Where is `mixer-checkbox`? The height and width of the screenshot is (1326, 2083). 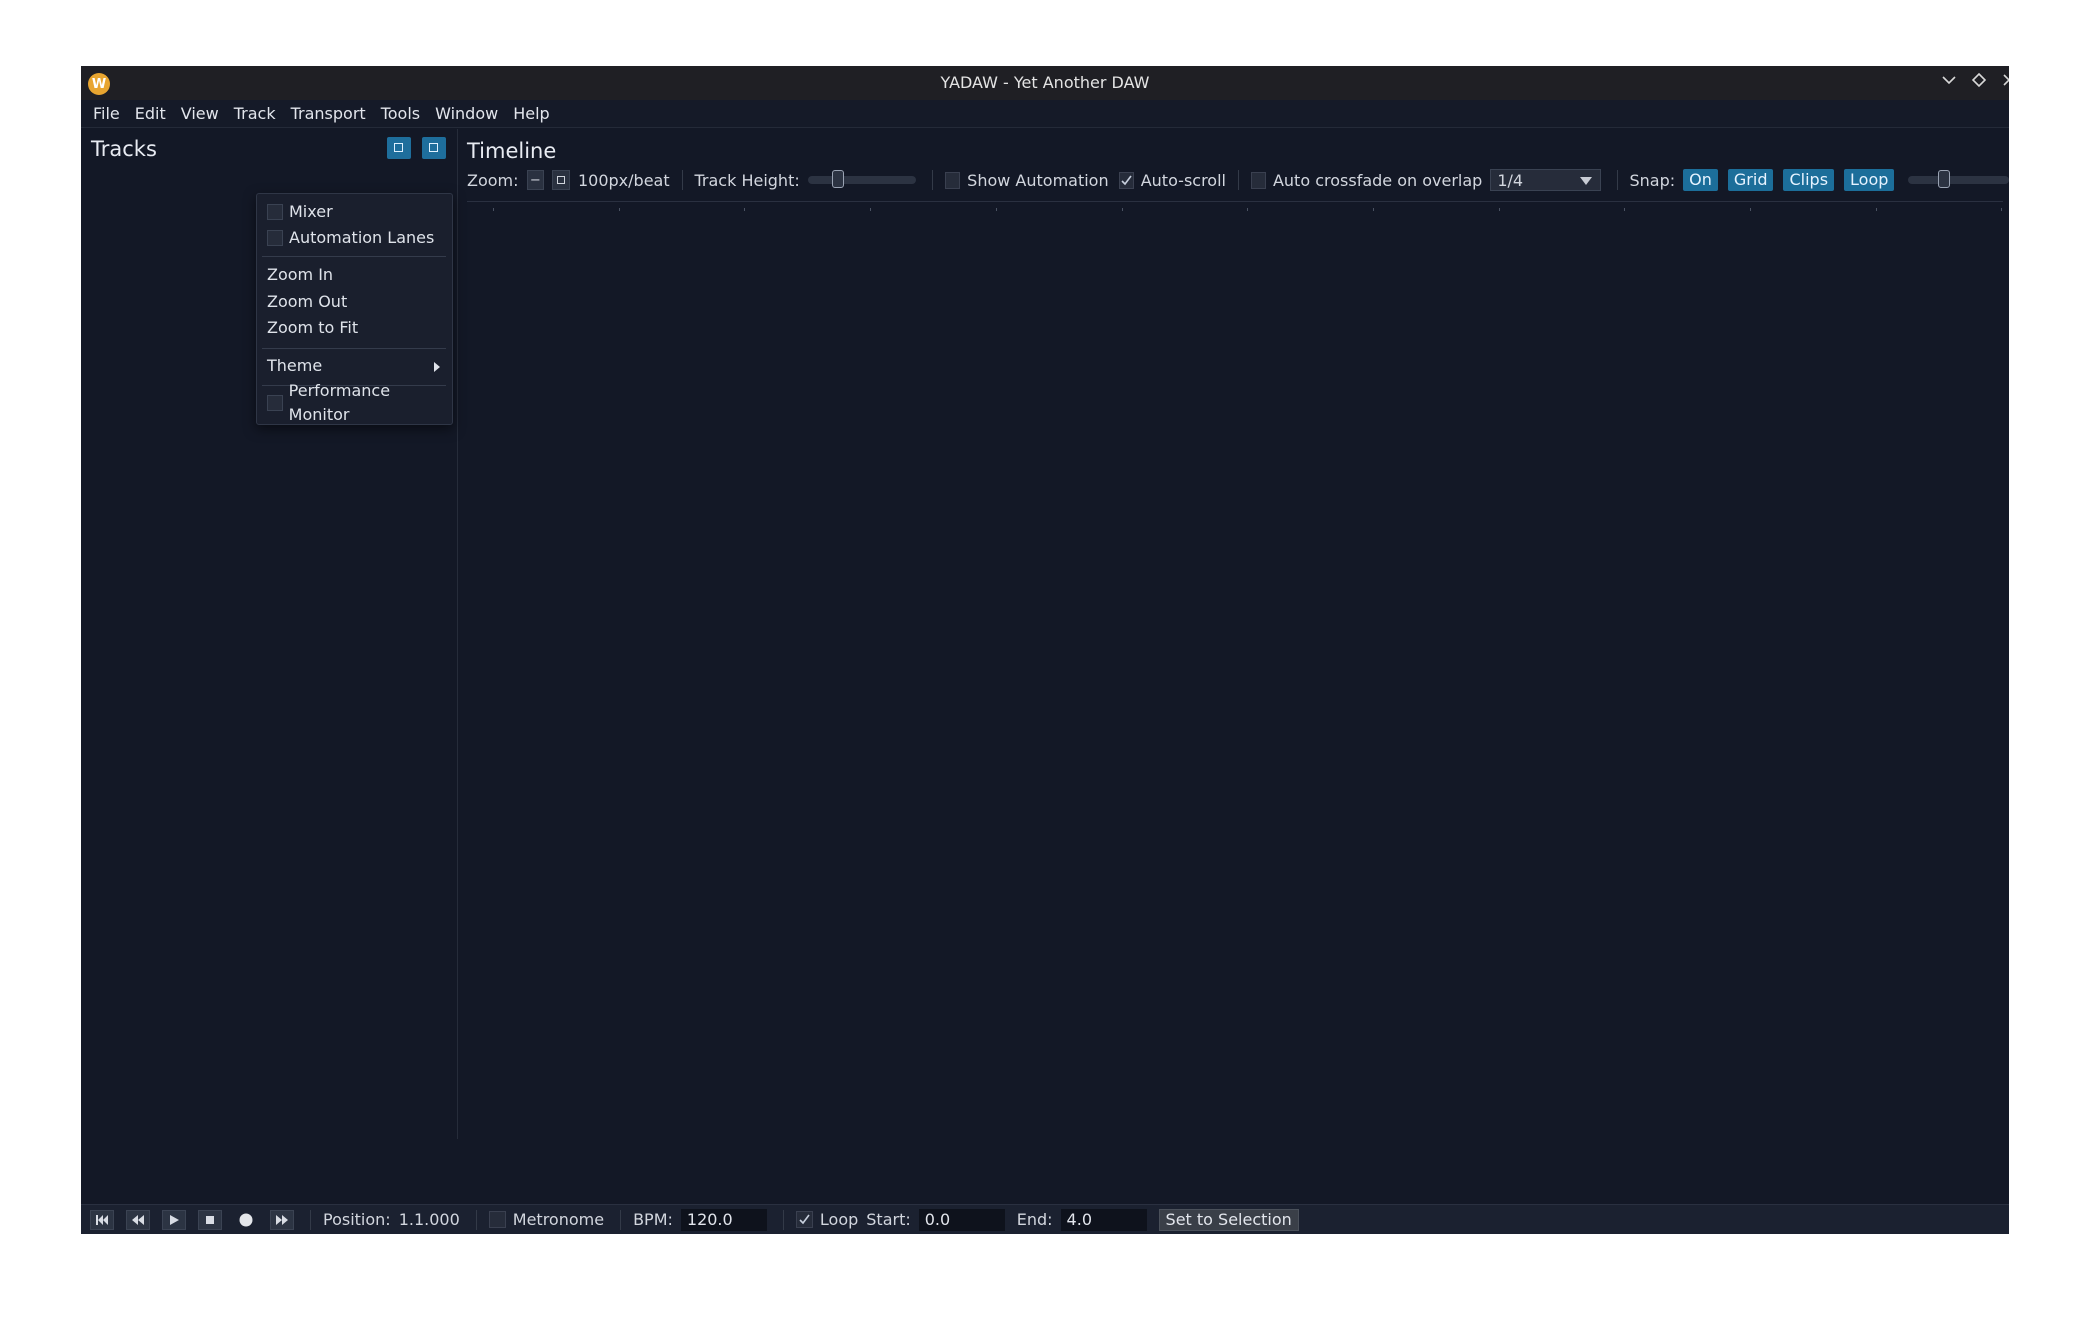 mixer-checkbox is located at coordinates (275, 212).